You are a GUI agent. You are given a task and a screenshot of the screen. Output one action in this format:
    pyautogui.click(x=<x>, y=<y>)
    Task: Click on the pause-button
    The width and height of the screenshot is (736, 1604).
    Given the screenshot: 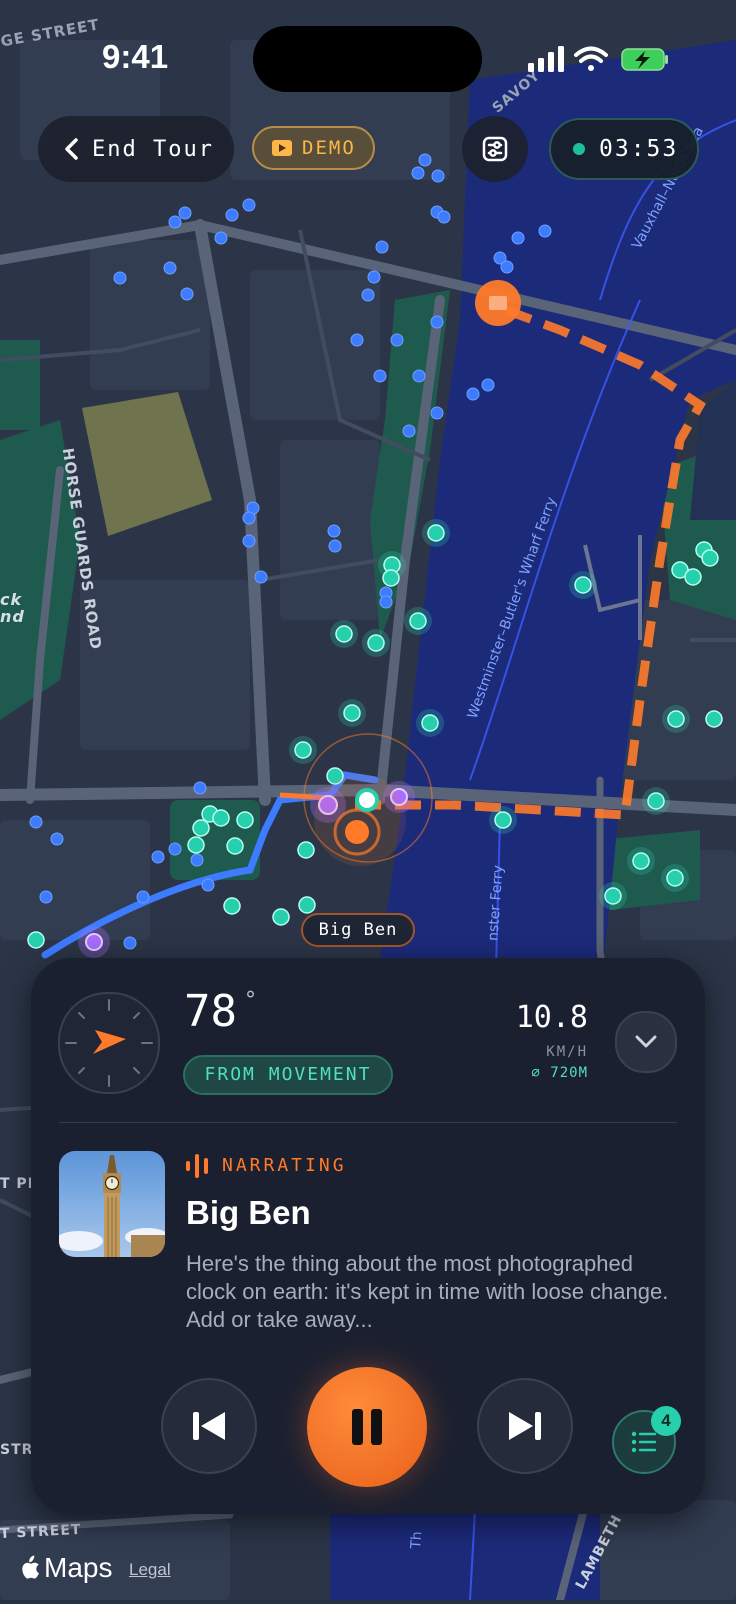 What is the action you would take?
    pyautogui.click(x=367, y=1427)
    